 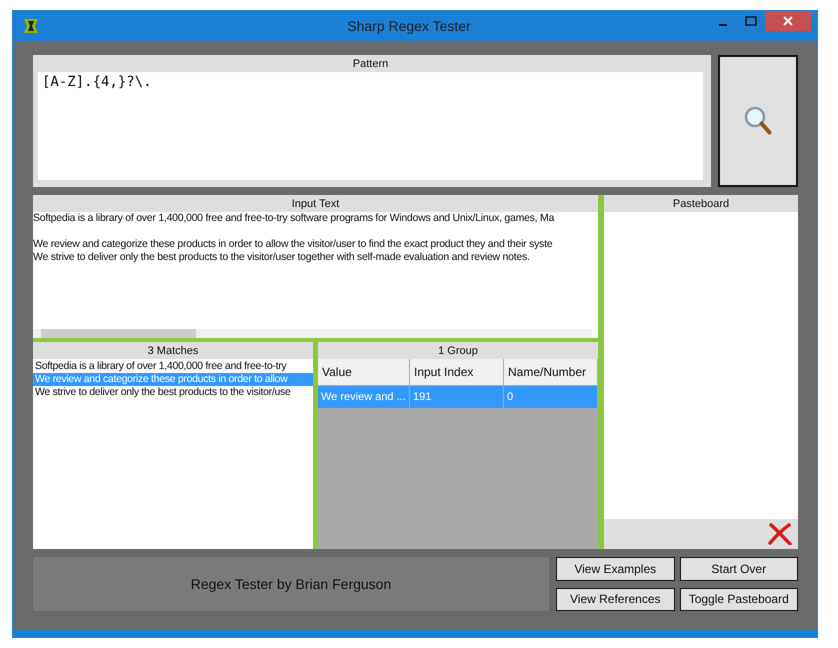 I want to click on panel-title: 3 Matches, so click(x=173, y=351).